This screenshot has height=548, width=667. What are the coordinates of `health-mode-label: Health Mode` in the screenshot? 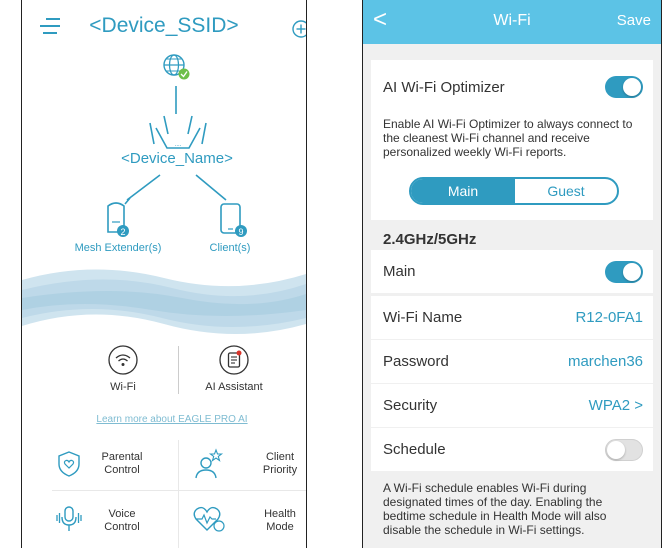 It's located at (280, 520).